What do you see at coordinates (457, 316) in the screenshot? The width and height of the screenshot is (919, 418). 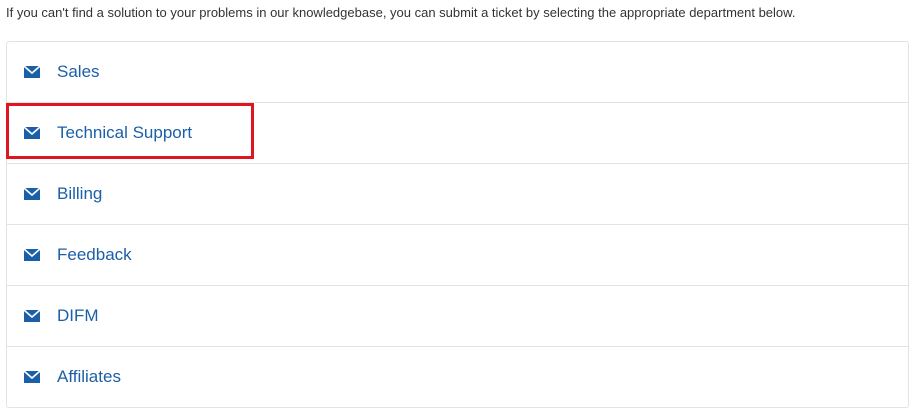 I see `department-item-difm: DIFM` at bounding box center [457, 316].